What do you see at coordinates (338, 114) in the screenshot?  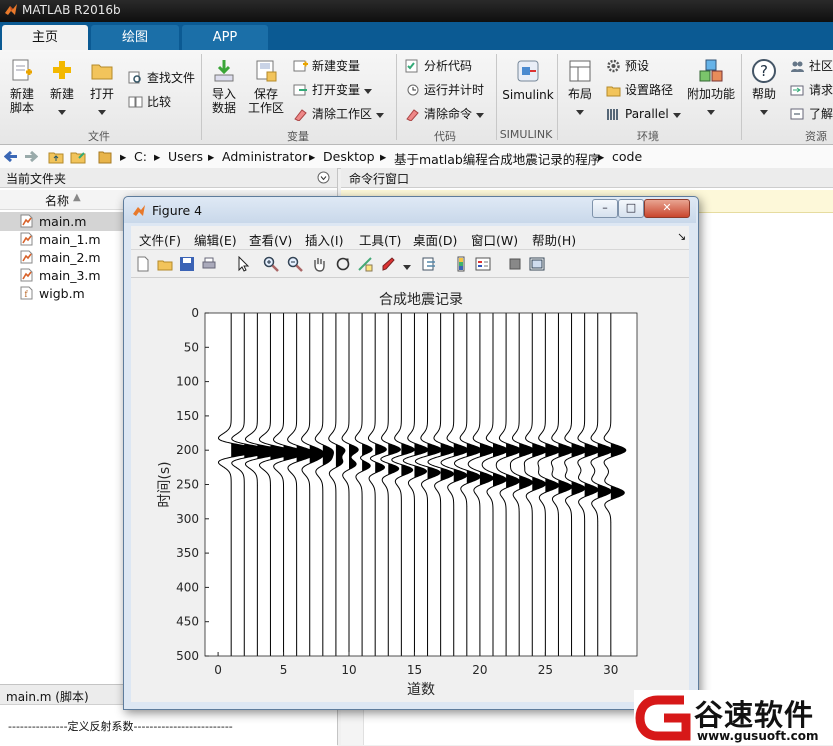 I see `clear-workspace-button: 清除工作区` at bounding box center [338, 114].